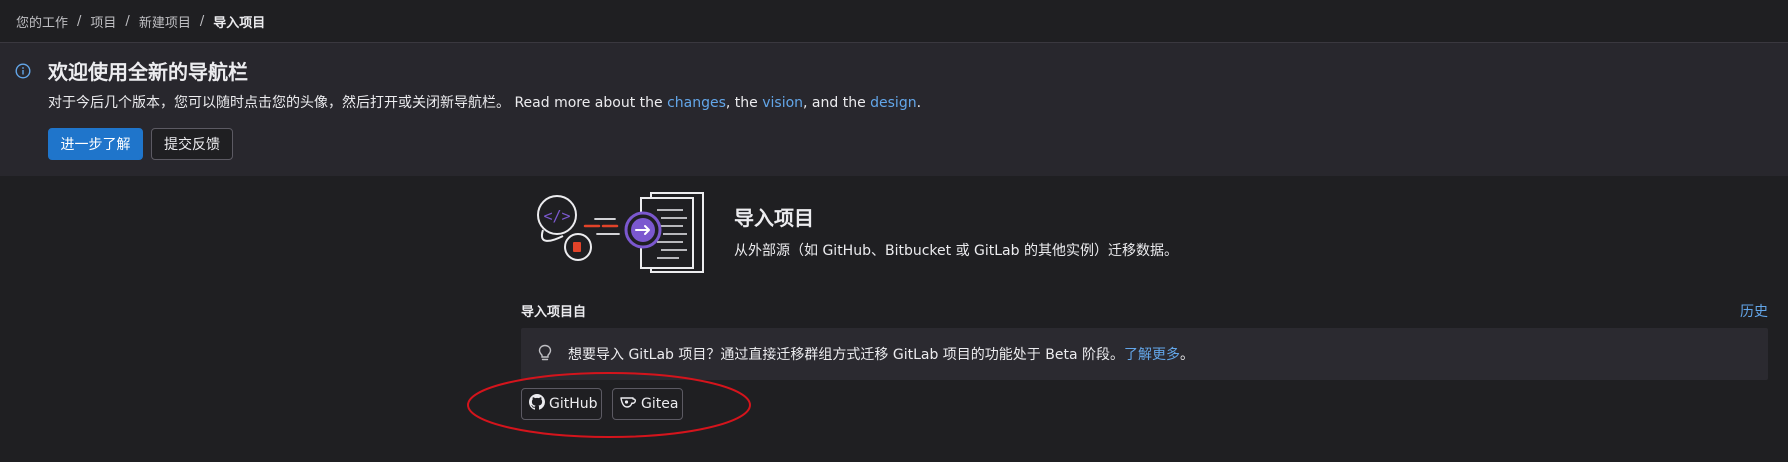 This screenshot has width=1788, height=462. What do you see at coordinates (919, 103) in the screenshot?
I see `banner-text-suffix: .` at bounding box center [919, 103].